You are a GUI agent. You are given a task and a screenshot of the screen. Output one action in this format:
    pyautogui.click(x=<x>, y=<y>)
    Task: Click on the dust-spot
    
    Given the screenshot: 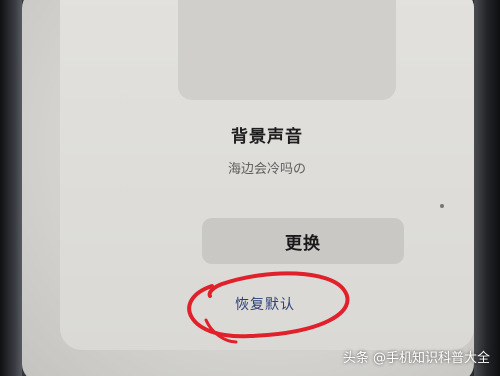 What is the action you would take?
    pyautogui.click(x=442, y=206)
    